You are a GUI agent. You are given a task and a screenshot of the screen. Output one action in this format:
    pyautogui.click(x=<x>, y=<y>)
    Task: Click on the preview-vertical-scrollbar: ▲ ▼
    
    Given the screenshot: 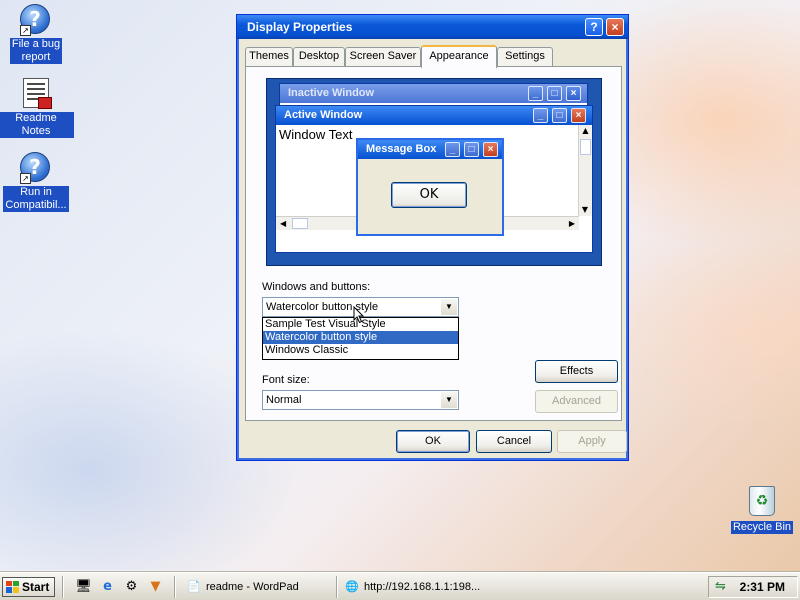 What is the action you would take?
    pyautogui.click(x=585, y=170)
    